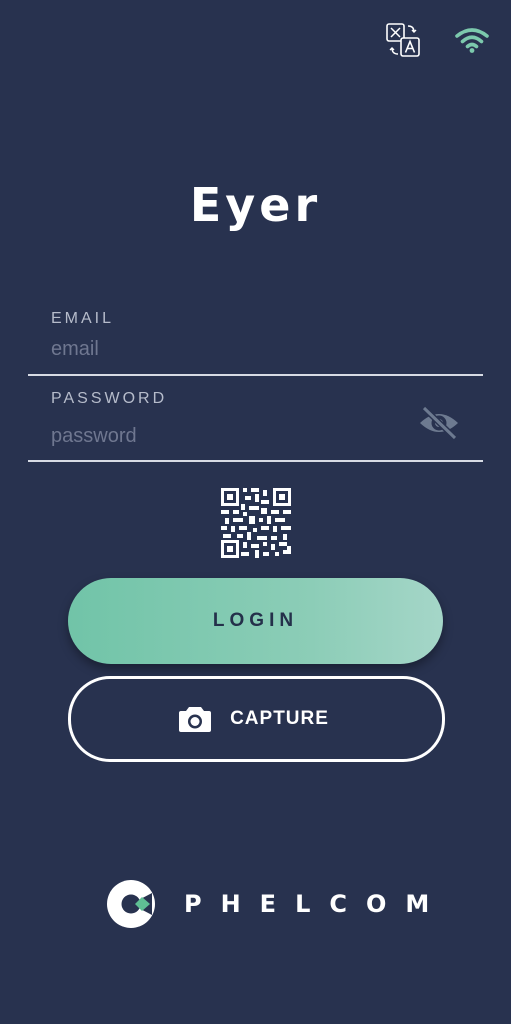 The image size is (511, 1024). What do you see at coordinates (439, 423) in the screenshot?
I see `eye-off-icon` at bounding box center [439, 423].